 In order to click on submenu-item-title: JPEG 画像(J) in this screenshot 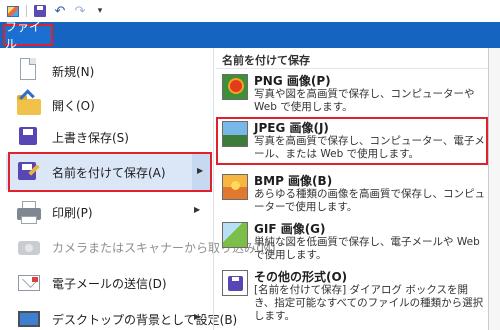, I will do `click(291, 128)`.